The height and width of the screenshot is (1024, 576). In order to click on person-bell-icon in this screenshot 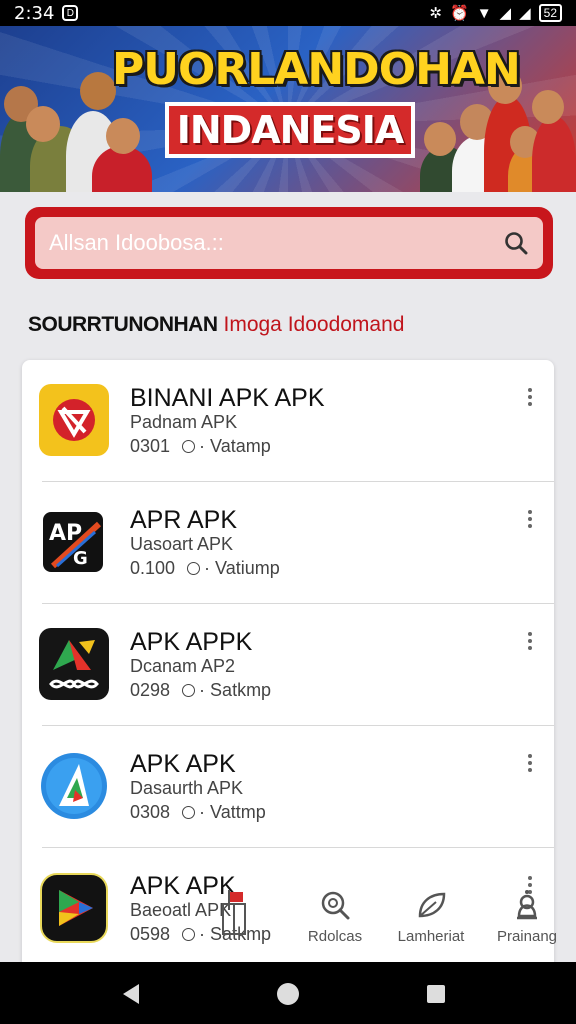, I will do `click(527, 905)`.